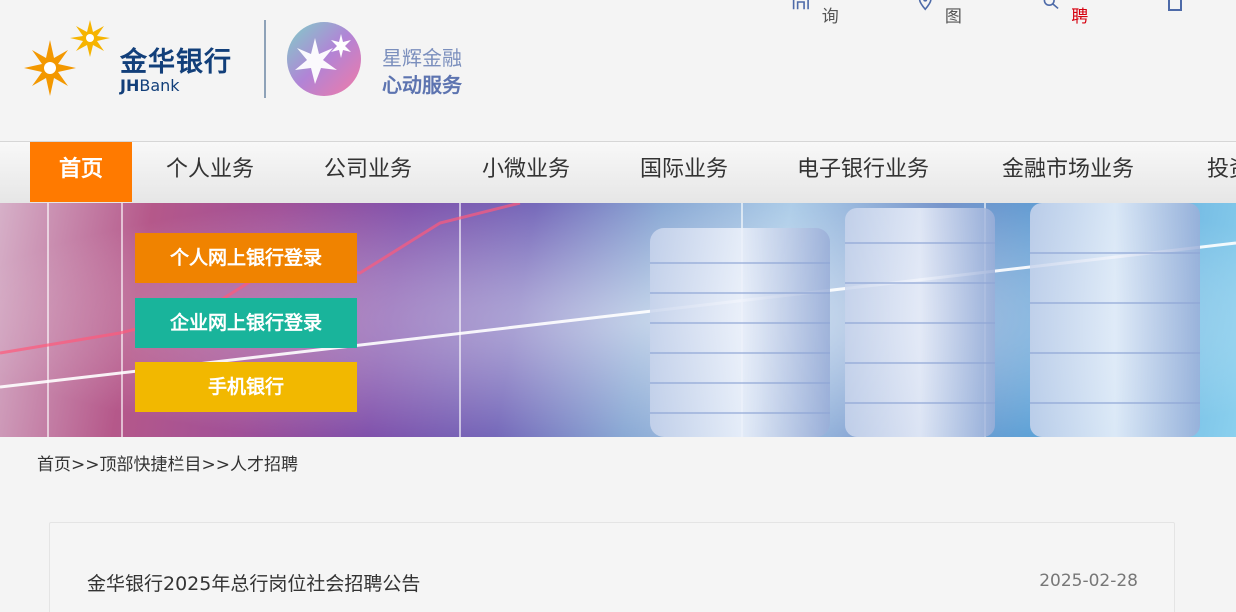 This screenshot has width=1236, height=612. What do you see at coordinates (612, 567) in the screenshot?
I see `article-list-panel: 金华银行2025年总行岗位社会招聘公告 2025-02-28` at bounding box center [612, 567].